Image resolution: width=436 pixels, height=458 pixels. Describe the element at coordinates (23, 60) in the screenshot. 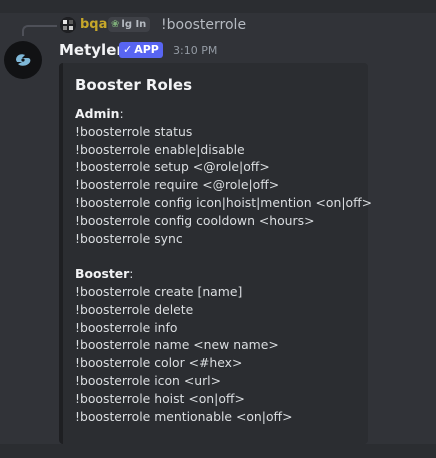

I see `bot-logo-icon` at that location.